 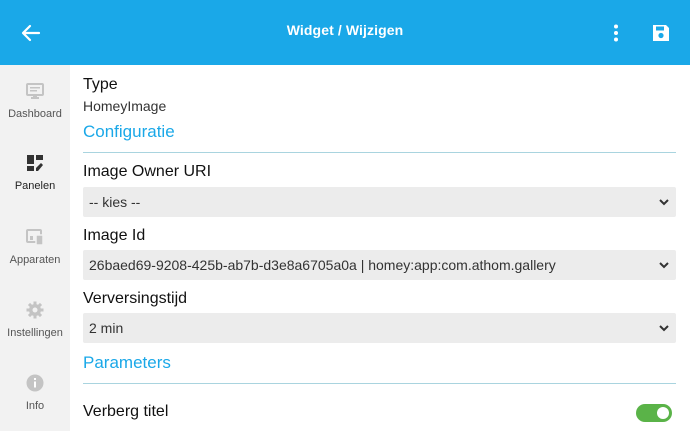 I want to click on save-button, so click(x=661, y=33).